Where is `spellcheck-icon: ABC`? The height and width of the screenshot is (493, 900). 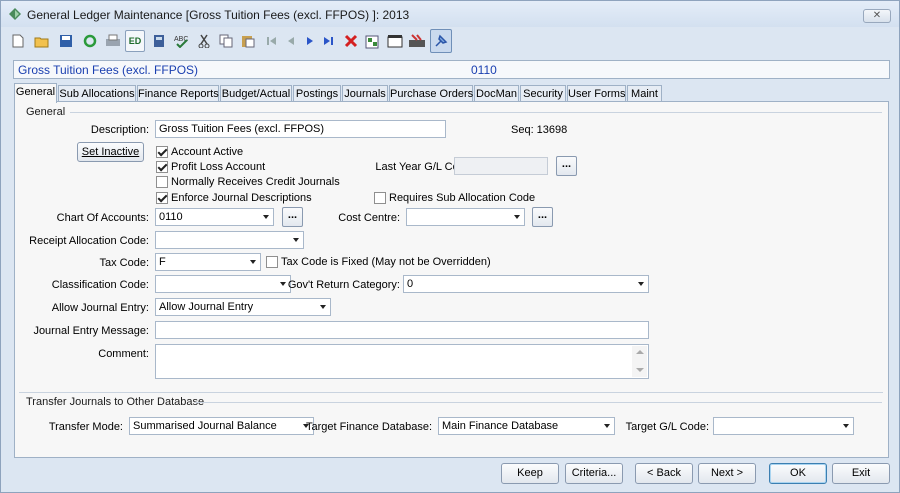
spellcheck-icon: ABC is located at coordinates (182, 41).